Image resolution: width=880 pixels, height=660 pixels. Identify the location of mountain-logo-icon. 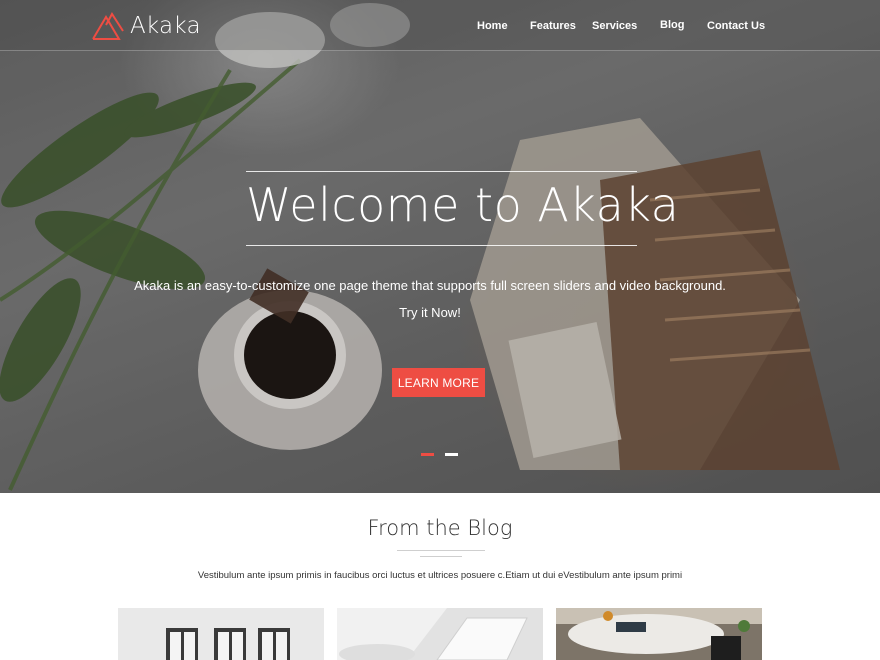
(108, 26).